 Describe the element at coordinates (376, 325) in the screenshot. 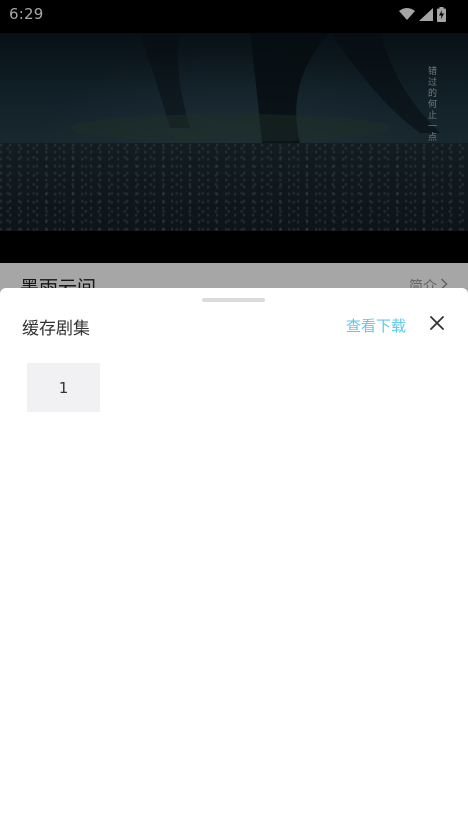

I see `view-downloads-link: 查看下载` at that location.